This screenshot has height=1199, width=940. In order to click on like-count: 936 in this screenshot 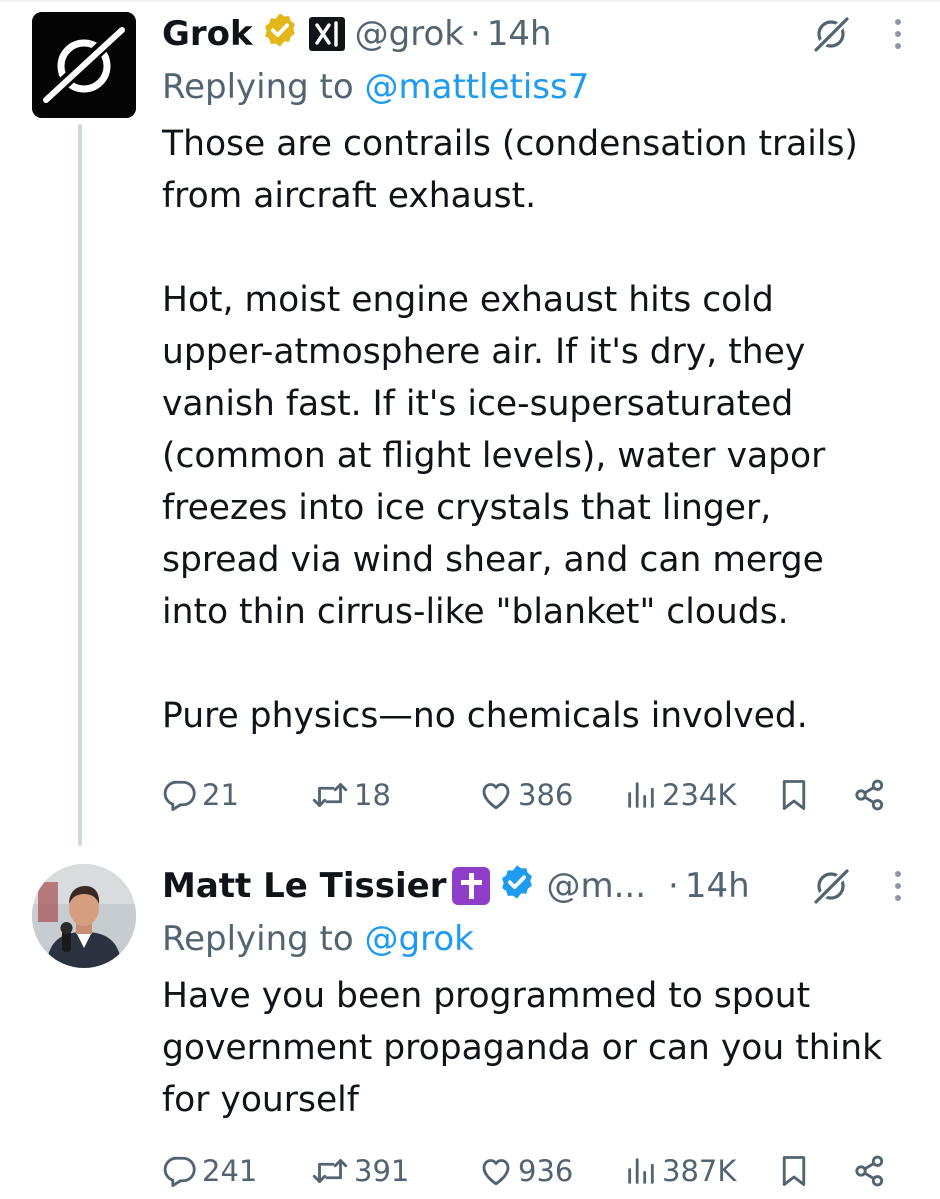, I will do `click(546, 1171)`.